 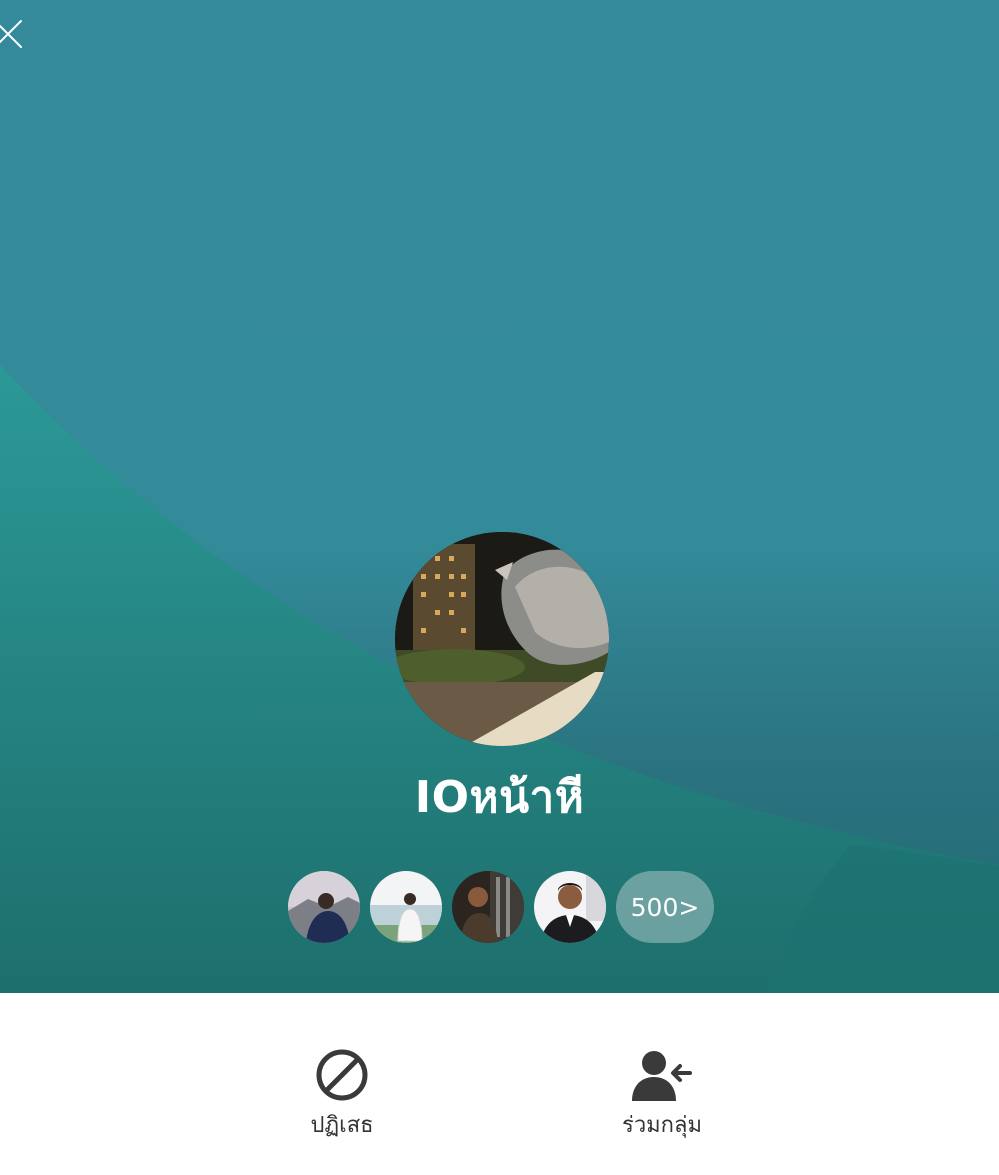 What do you see at coordinates (342, 1125) in the screenshot?
I see `reject-label: ปฏิเสธ` at bounding box center [342, 1125].